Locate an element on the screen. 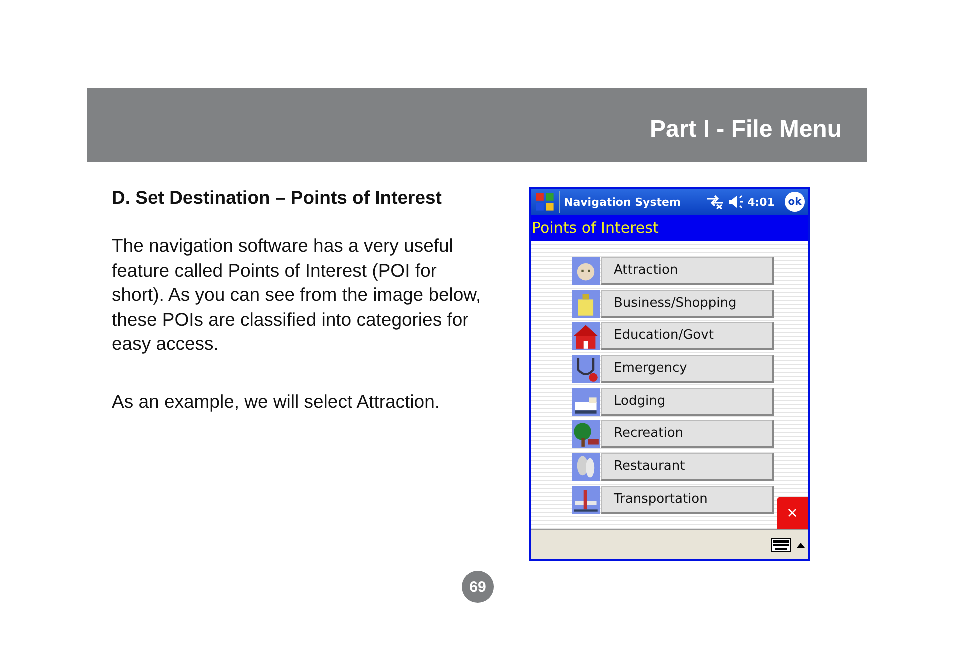 Image resolution: width=954 pixels, height=665 pixels. category-button: Restaurant is located at coordinates (687, 467).